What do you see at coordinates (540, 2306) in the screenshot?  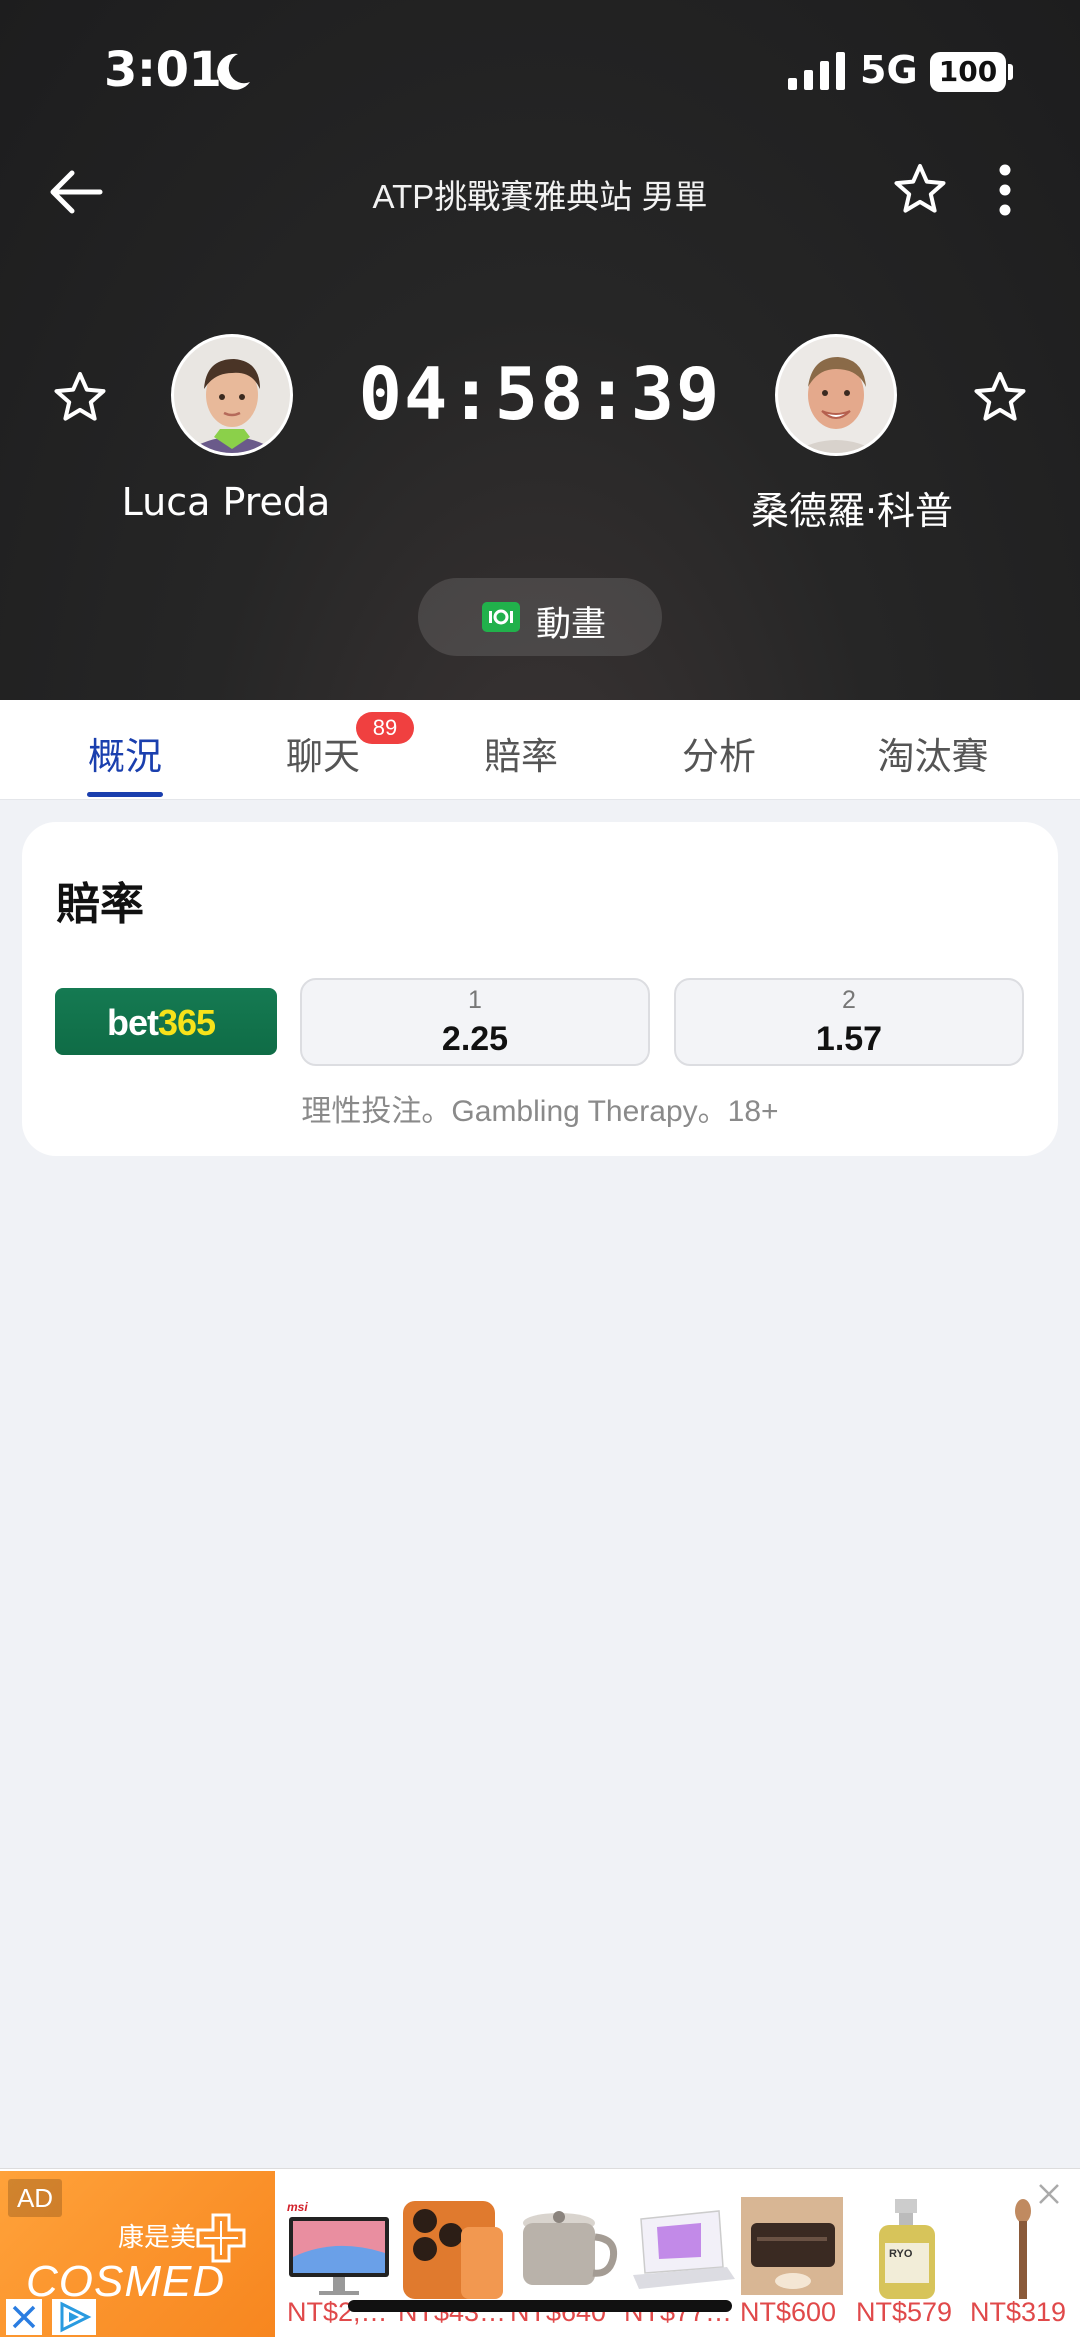 I see `home-indicator` at bounding box center [540, 2306].